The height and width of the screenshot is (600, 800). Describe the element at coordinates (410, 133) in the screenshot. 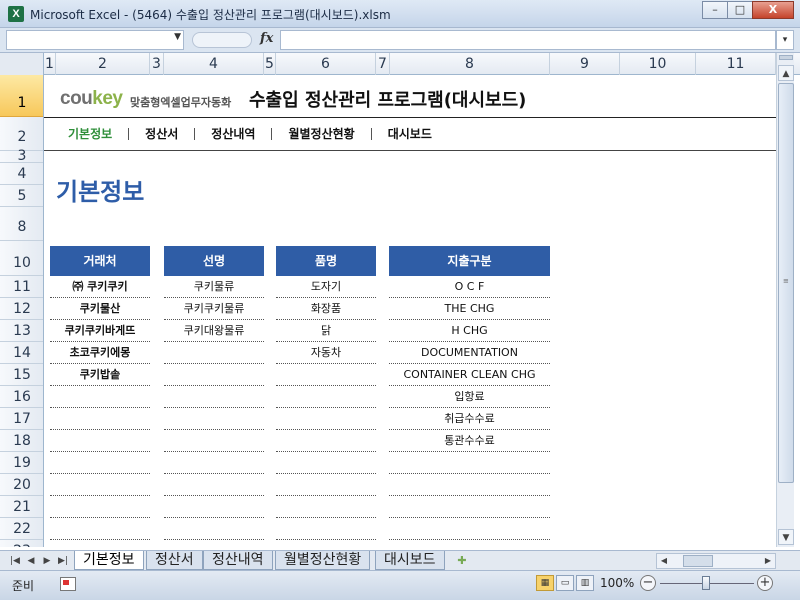

I see `nav-link-dashboard: 대시보드` at that location.